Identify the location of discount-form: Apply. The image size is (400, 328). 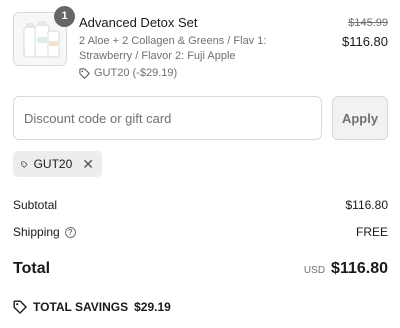
(200, 118).